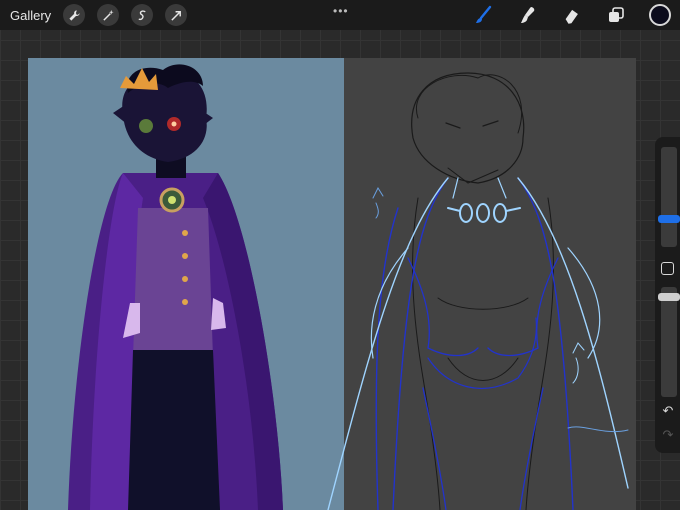 This screenshot has height=510, width=680. Describe the element at coordinates (660, 15) in the screenshot. I see `color-picker-button` at that location.